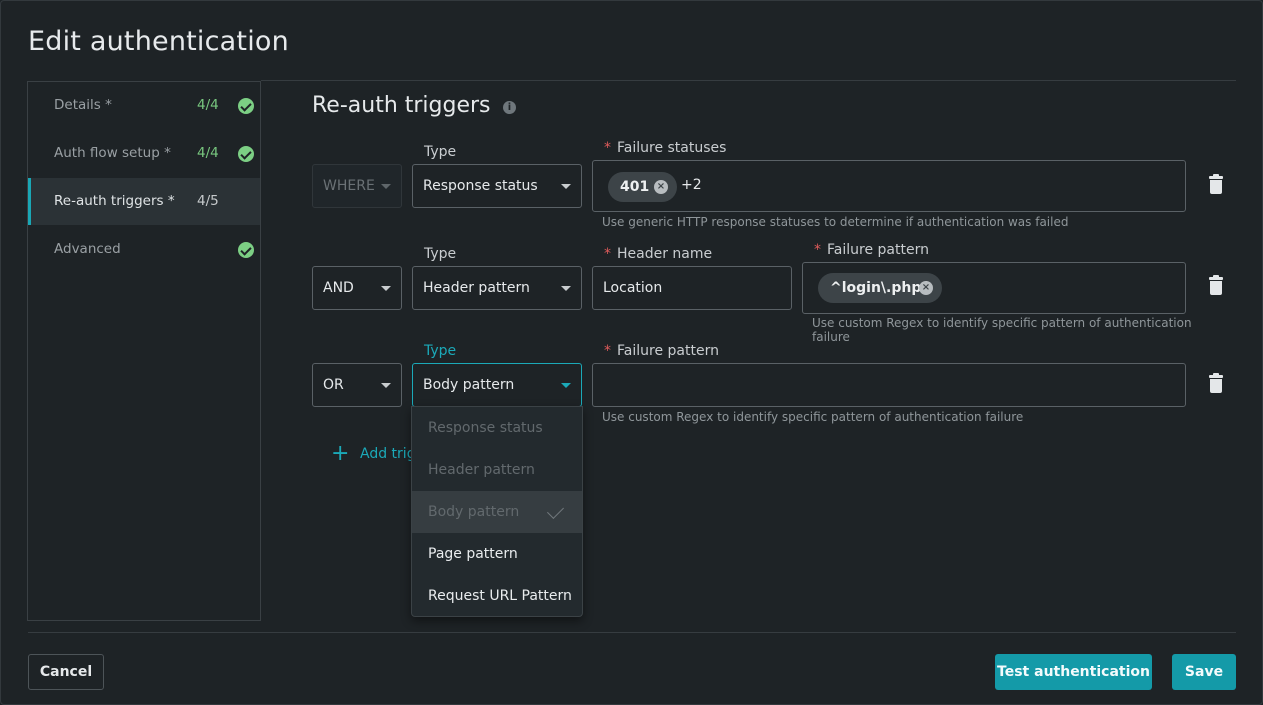  I want to click on operator-value: WHERE, so click(349, 186).